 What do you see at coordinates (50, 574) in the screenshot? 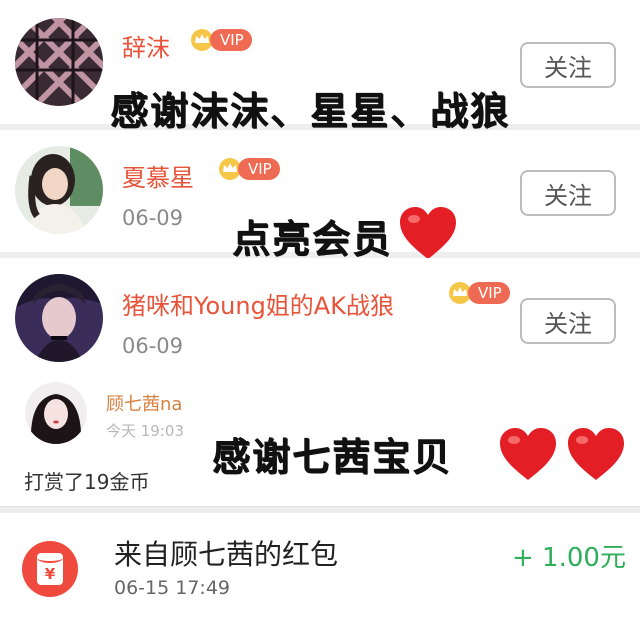
I see `yuan-icon: ¥` at bounding box center [50, 574].